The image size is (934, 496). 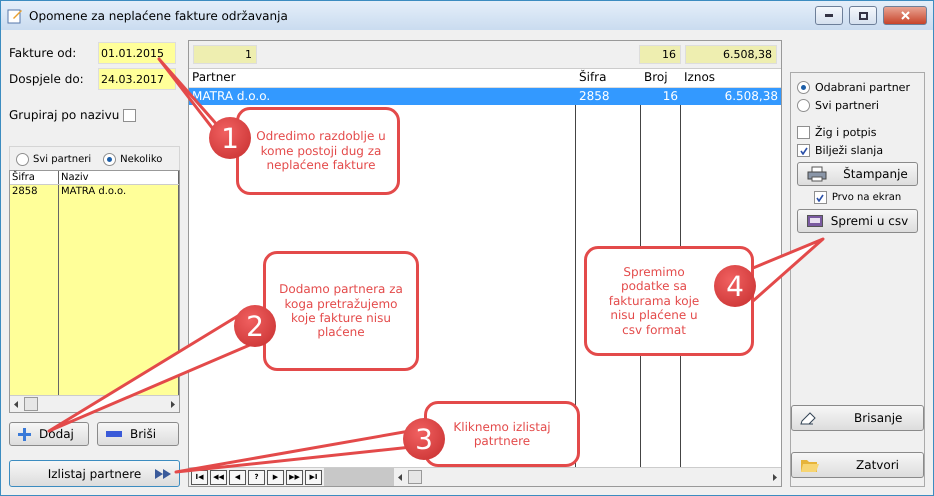 I want to click on csv-file-icon, so click(x=814, y=221).